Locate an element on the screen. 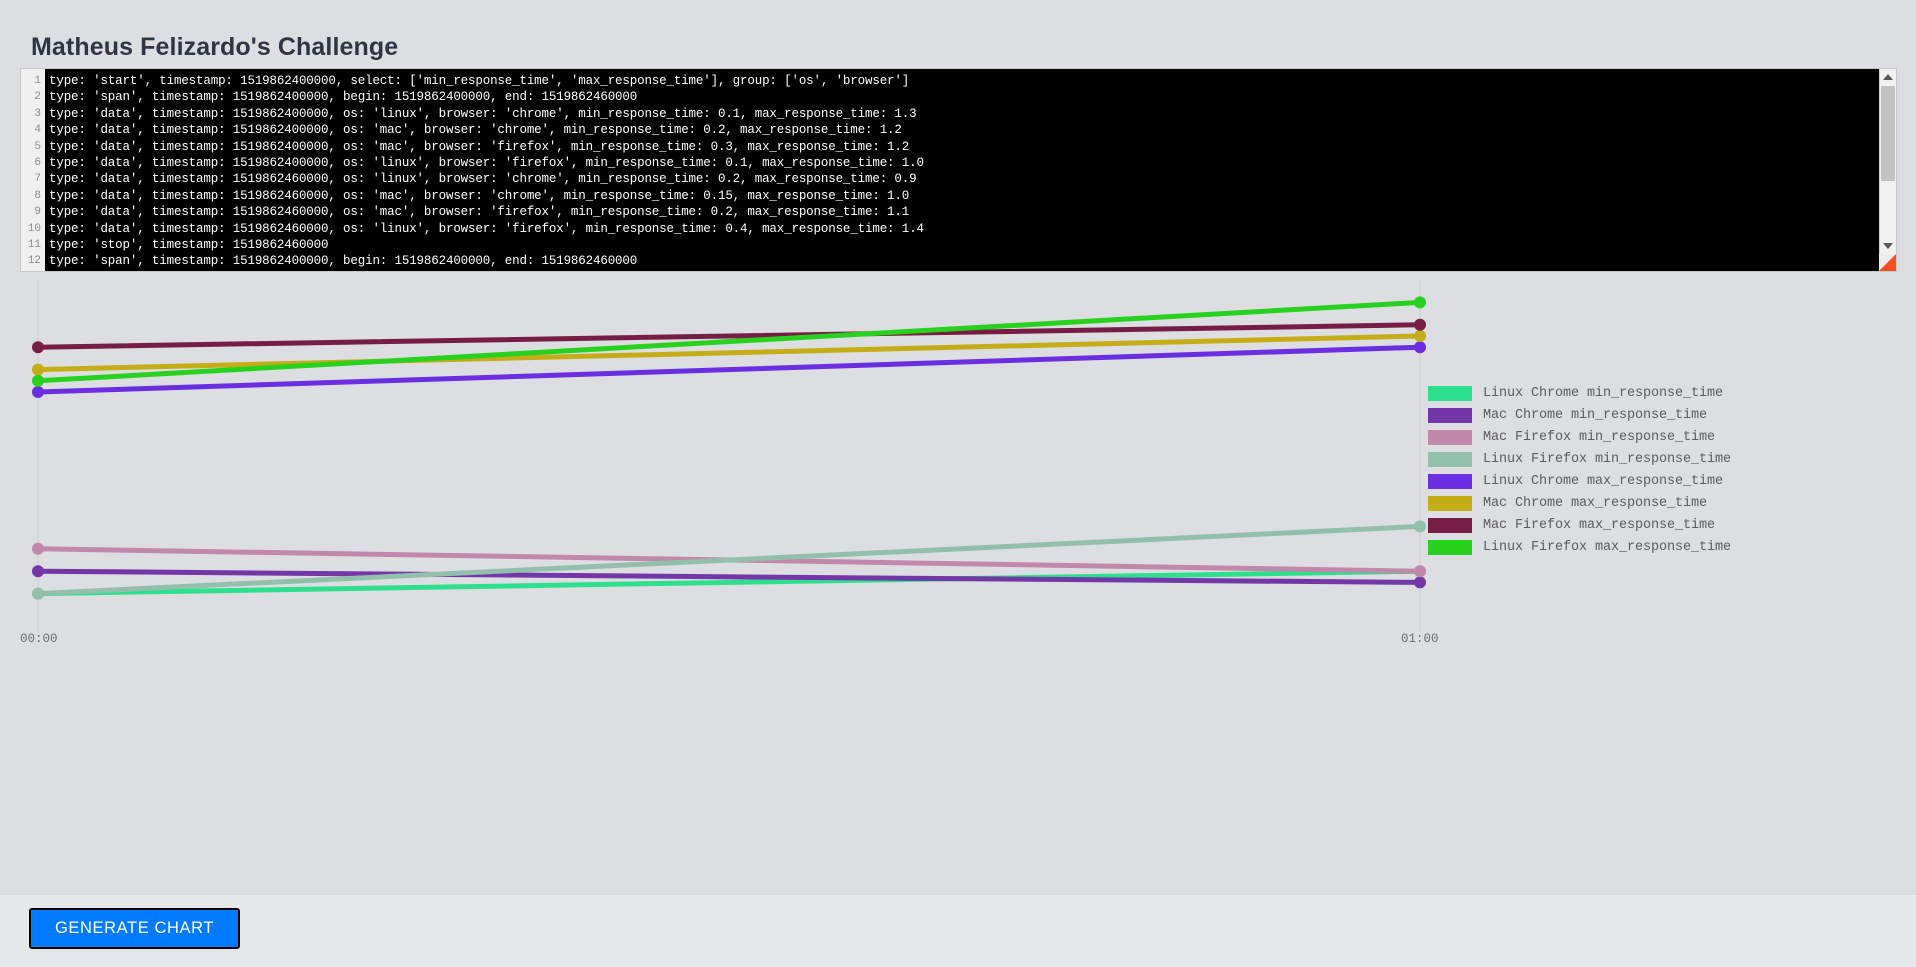 Image resolution: width=1916 pixels, height=967 pixels. legend-label: Mac Firefox min_response_time is located at coordinates (1599, 437).